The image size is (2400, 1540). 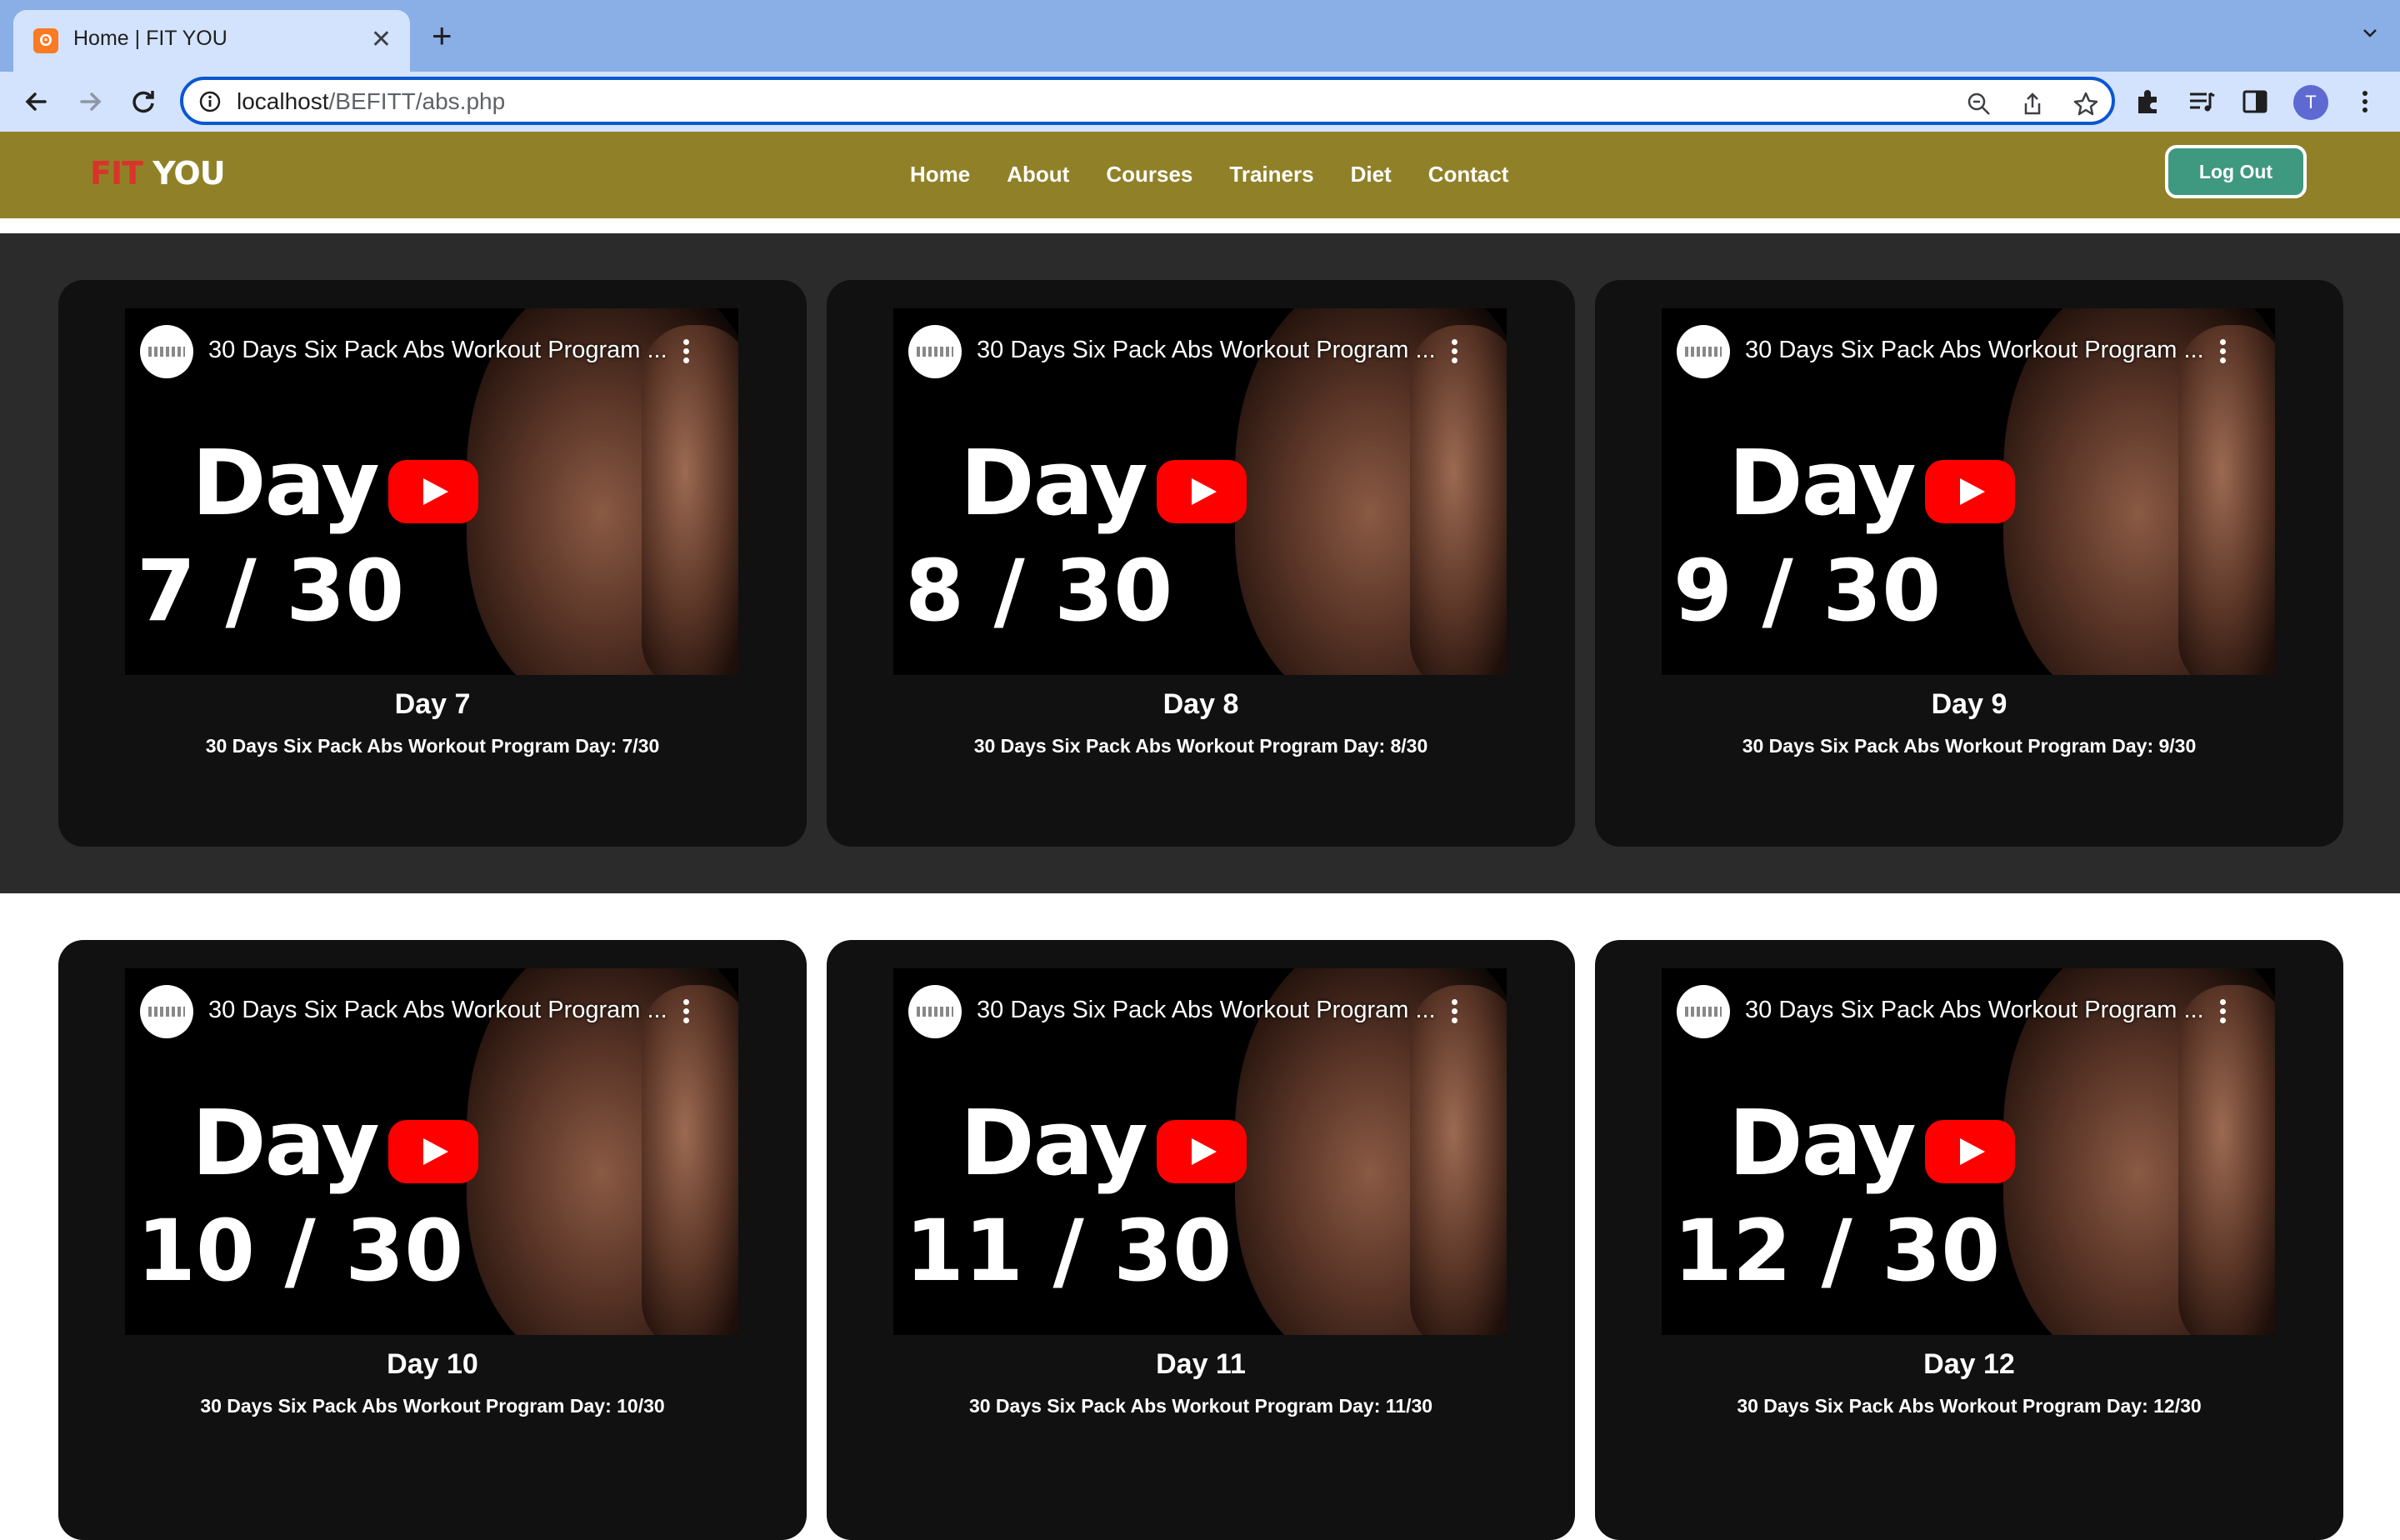 I want to click on site-info-icon, so click(x=210, y=101).